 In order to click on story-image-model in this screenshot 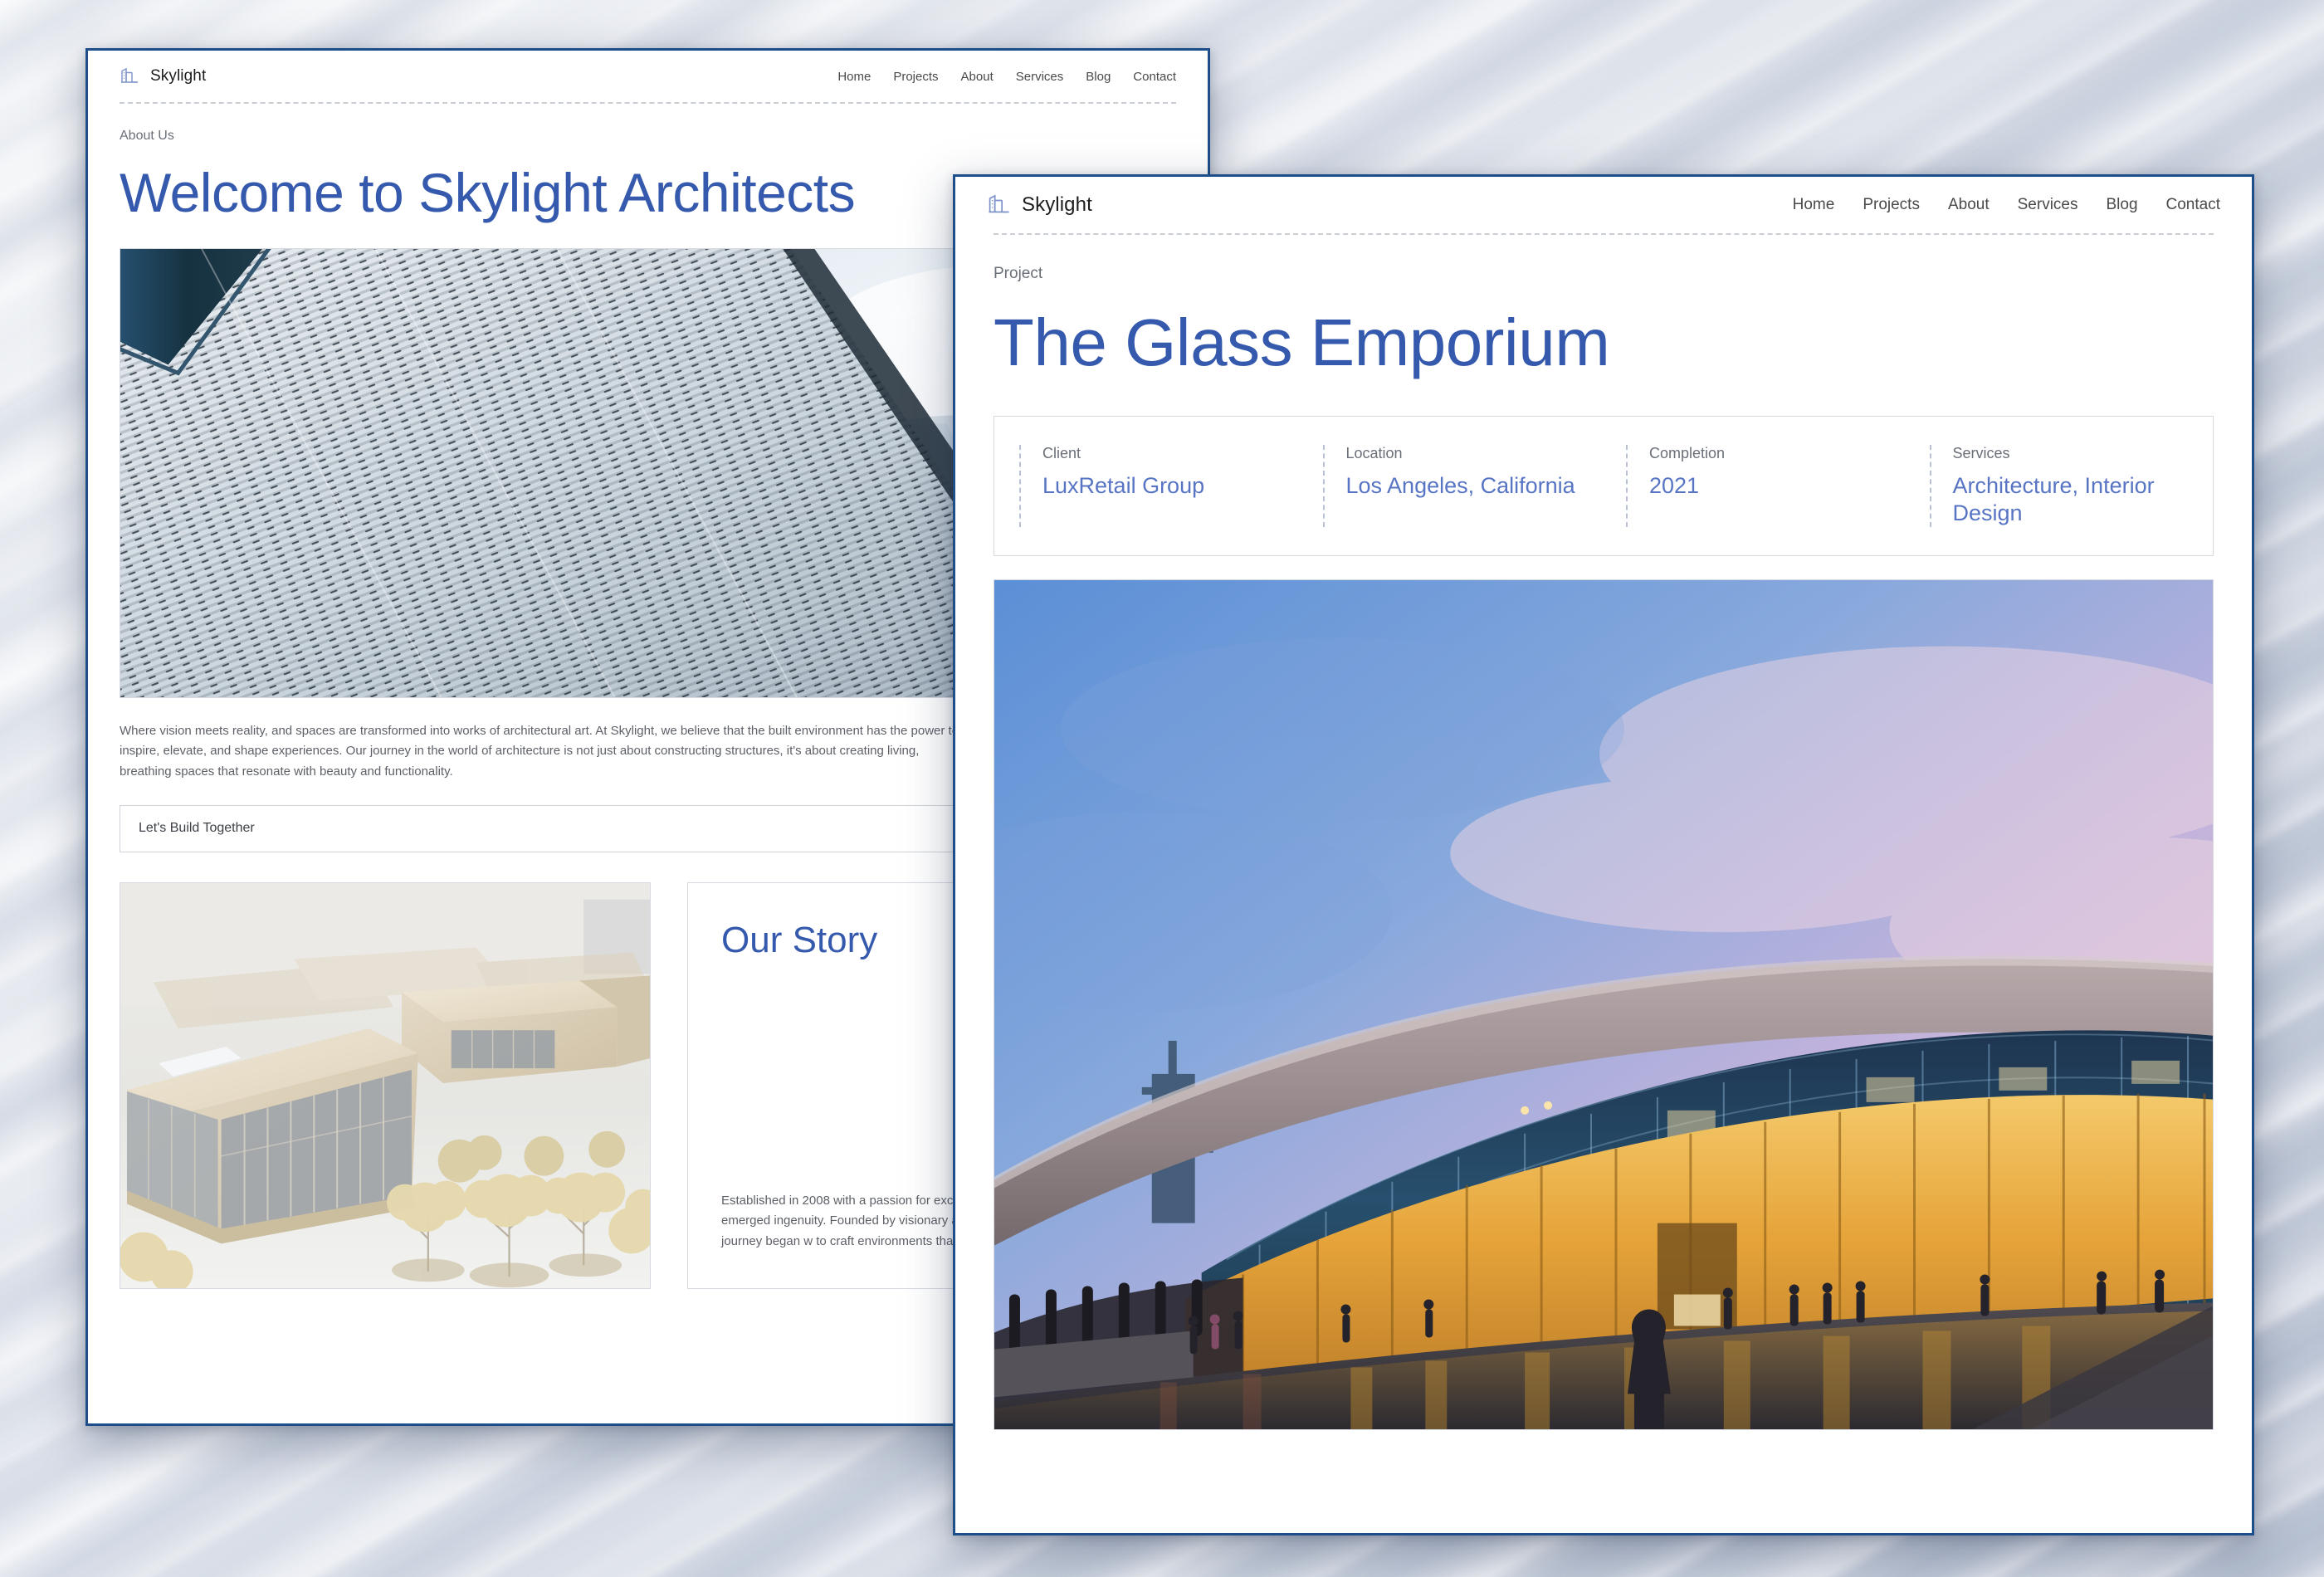, I will do `click(385, 1085)`.